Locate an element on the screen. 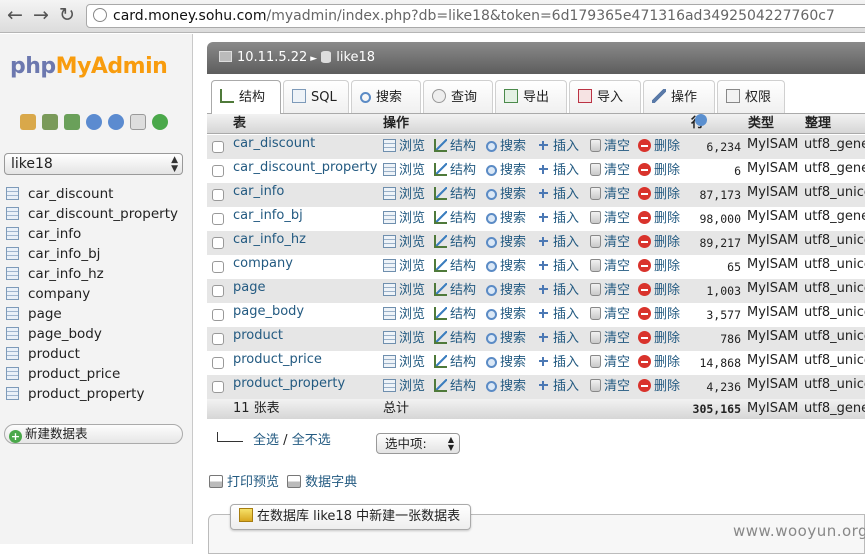 The height and width of the screenshot is (554, 865). exit-icon is located at coordinates (50, 122).